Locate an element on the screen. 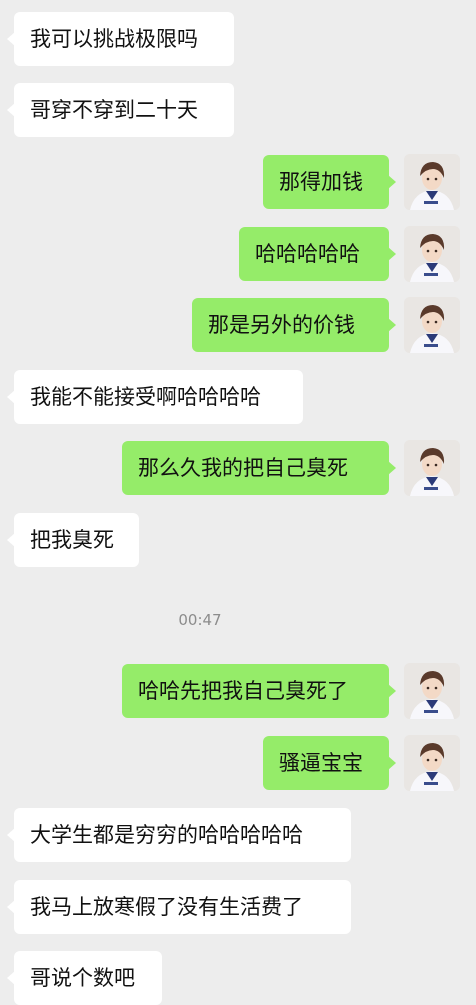 Image resolution: width=476 pixels, height=1005 pixels. incoming-message-bubble: 大学生都是穷穷的哈哈哈哈哈 is located at coordinates (179, 835).